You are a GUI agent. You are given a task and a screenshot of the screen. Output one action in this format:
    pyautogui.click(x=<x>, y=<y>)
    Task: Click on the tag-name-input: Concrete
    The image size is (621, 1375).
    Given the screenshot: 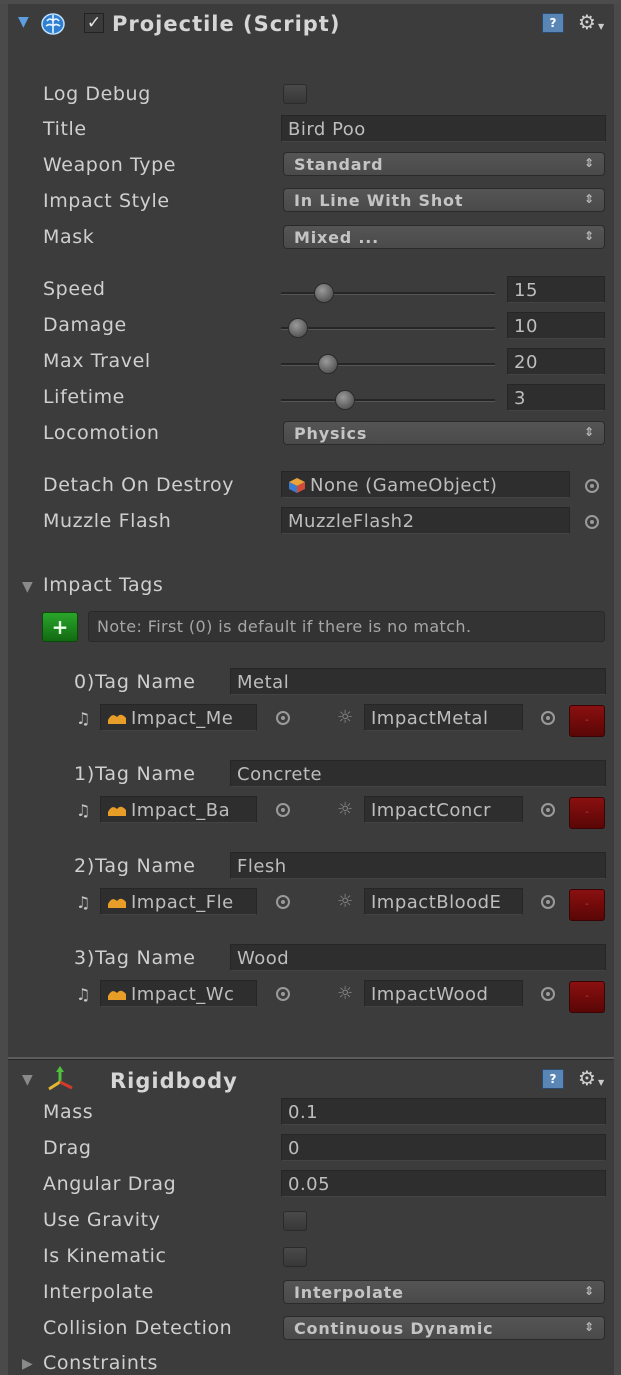 What is the action you would take?
    pyautogui.click(x=418, y=773)
    